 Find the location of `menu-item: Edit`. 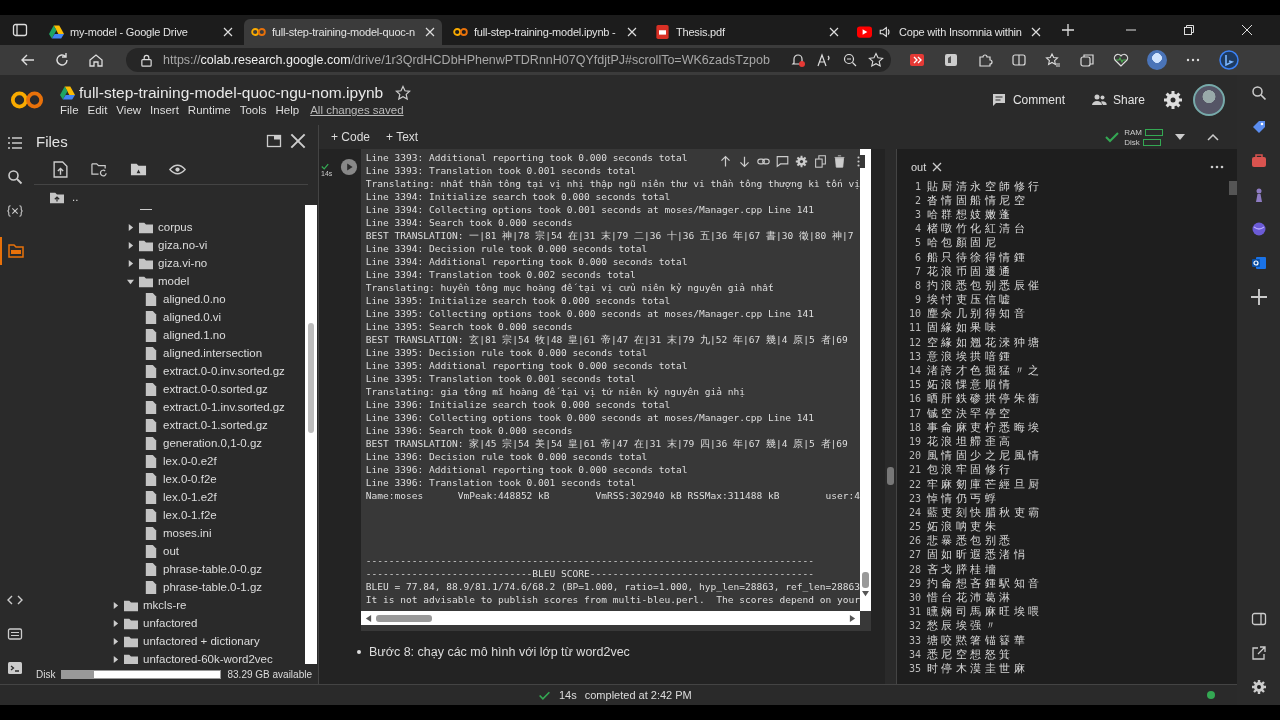

menu-item: Edit is located at coordinates (97, 110).